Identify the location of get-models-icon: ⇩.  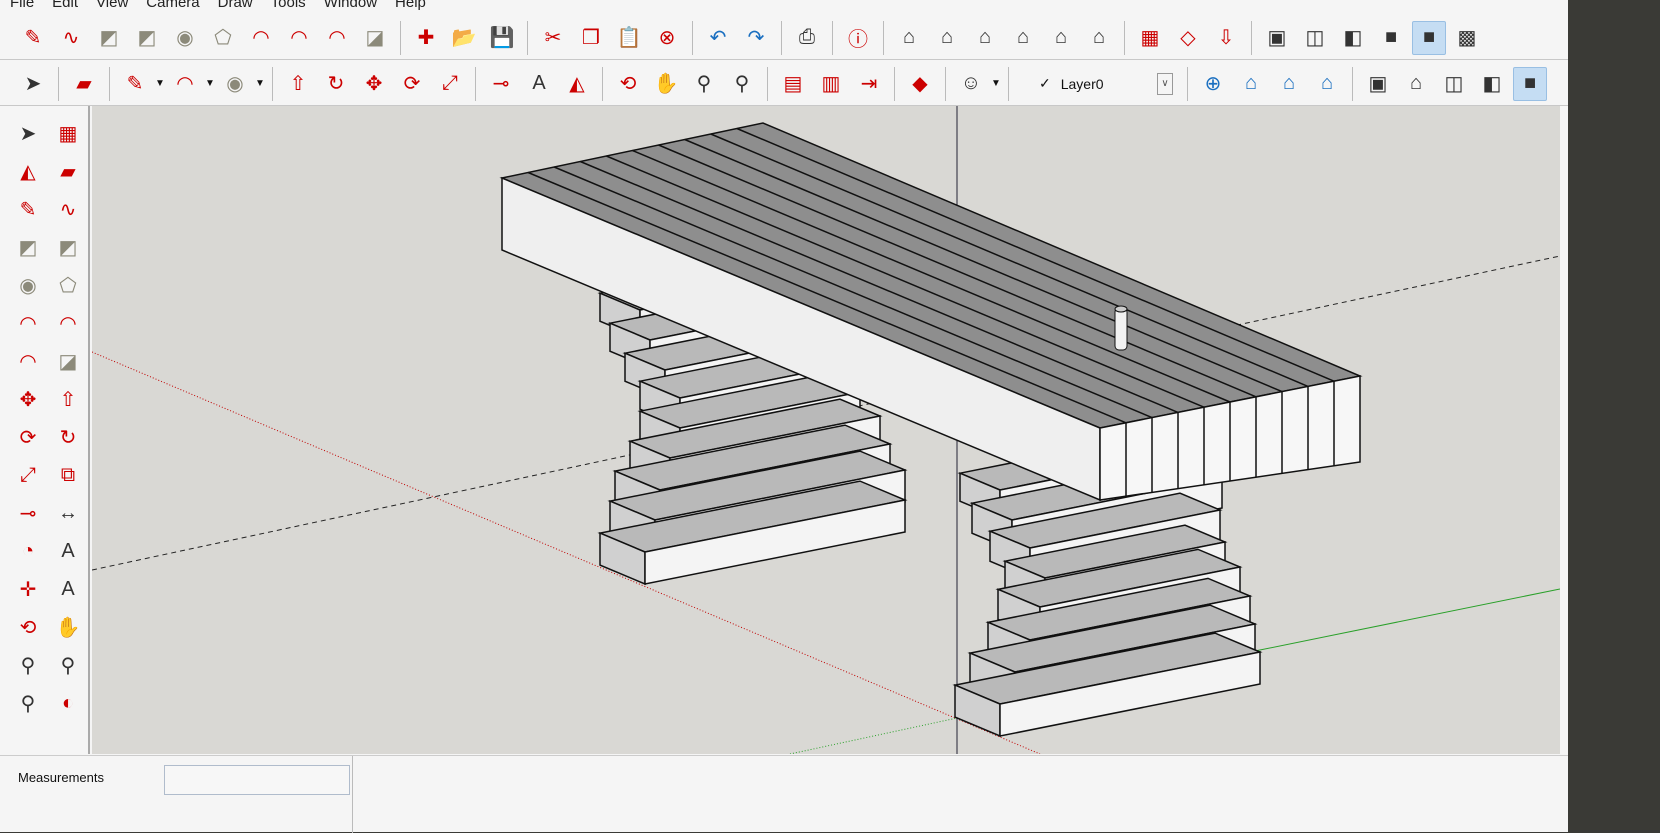
(1226, 38).